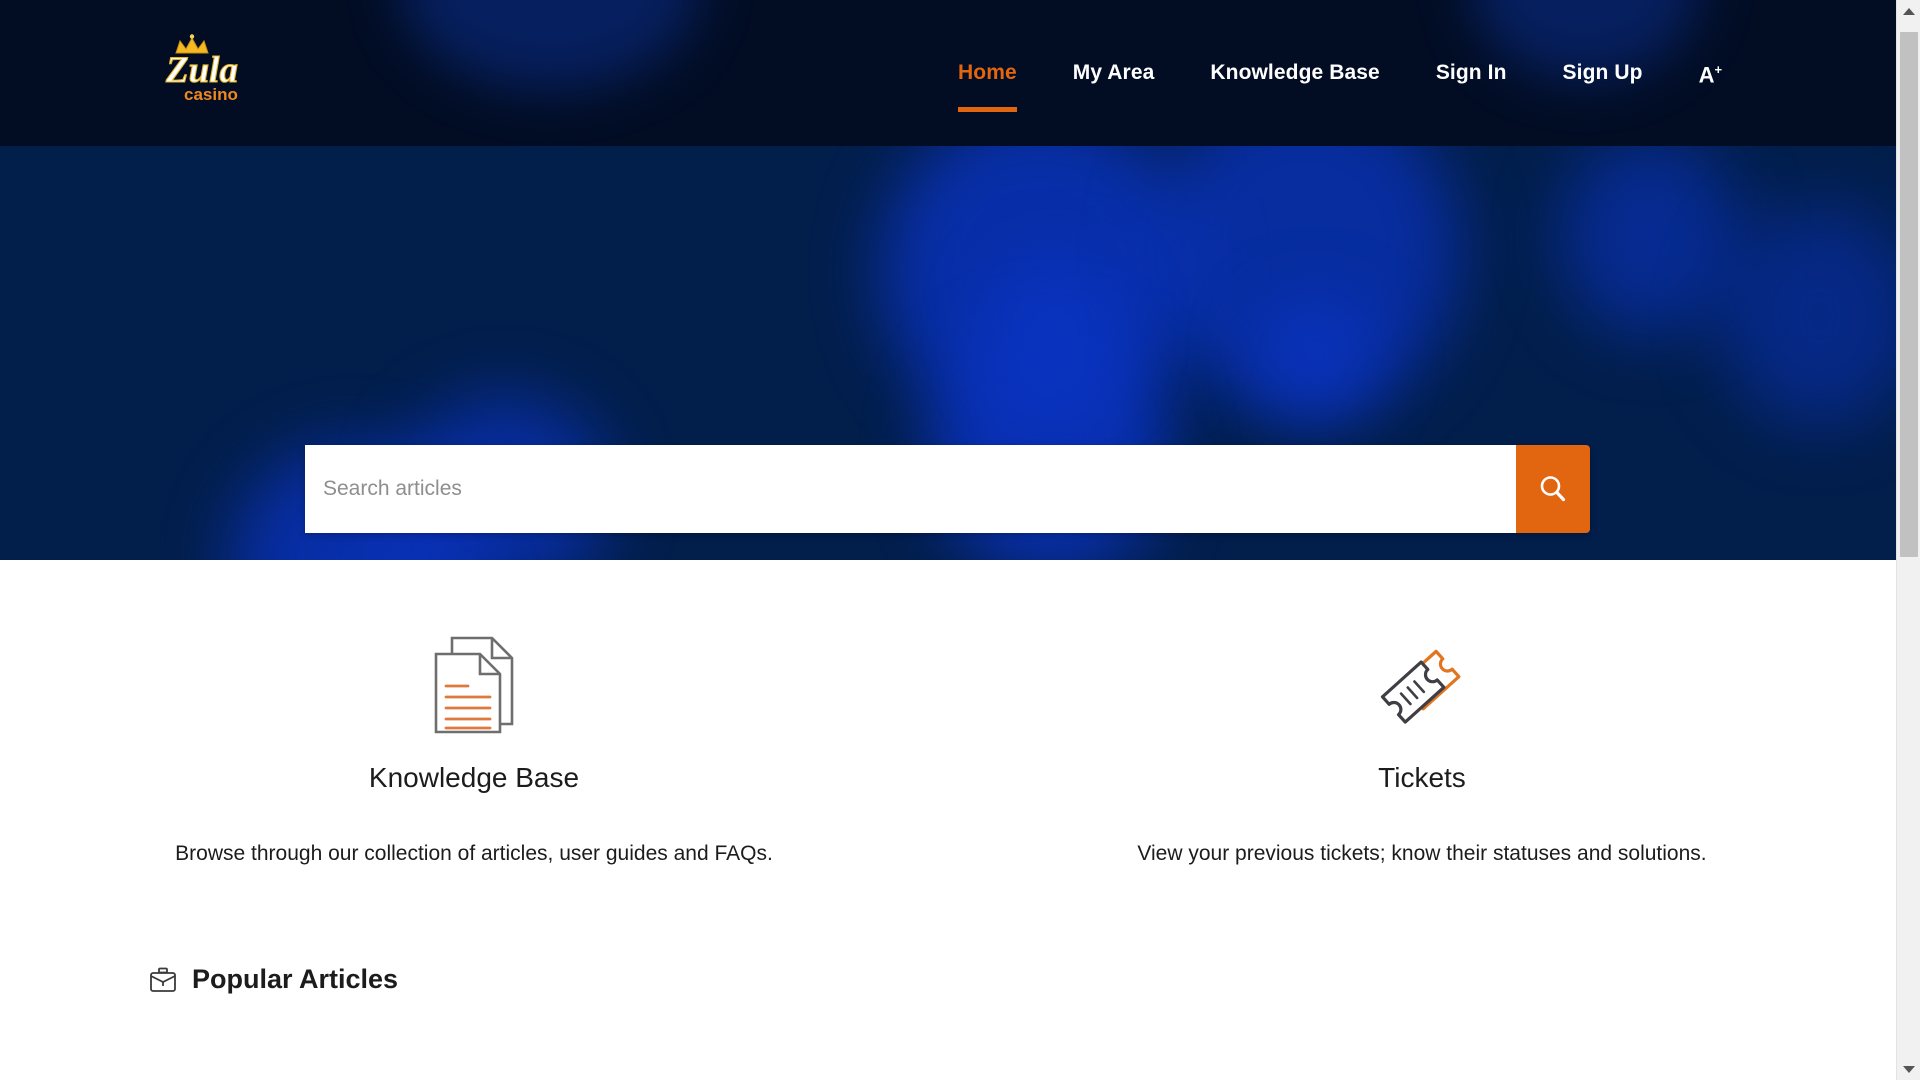 Image resolution: width=1920 pixels, height=1080 pixels. I want to click on site-logo: Zula casino, so click(198, 72).